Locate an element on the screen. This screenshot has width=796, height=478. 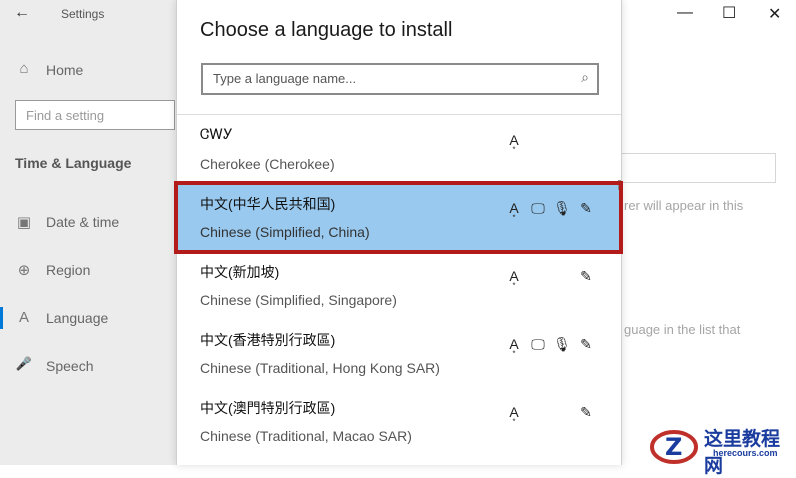
back-arrow-icon: ← is located at coordinates (22, 13).